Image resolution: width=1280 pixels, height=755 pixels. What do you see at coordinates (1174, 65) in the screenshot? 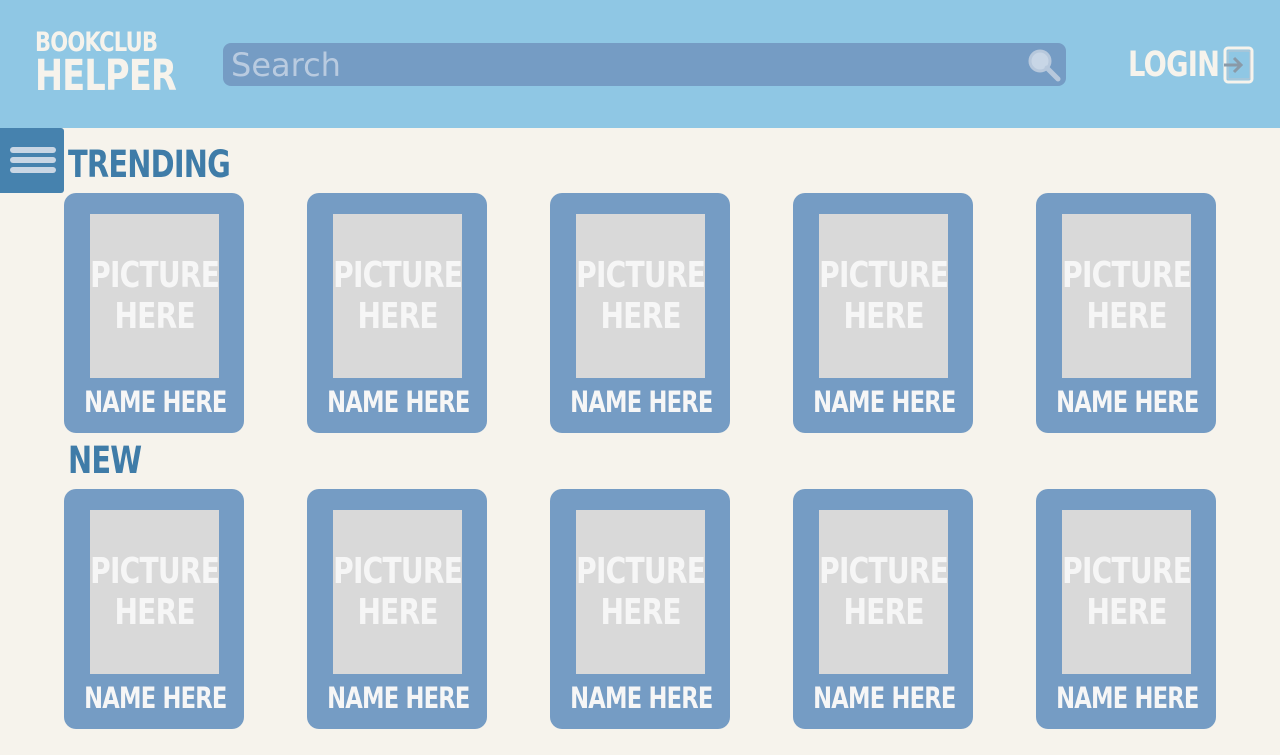
I see `login-label: LOGIN` at bounding box center [1174, 65].